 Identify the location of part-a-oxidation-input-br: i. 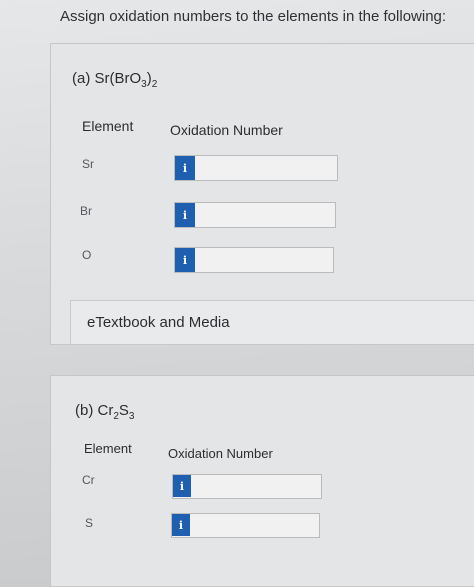
(255, 215).